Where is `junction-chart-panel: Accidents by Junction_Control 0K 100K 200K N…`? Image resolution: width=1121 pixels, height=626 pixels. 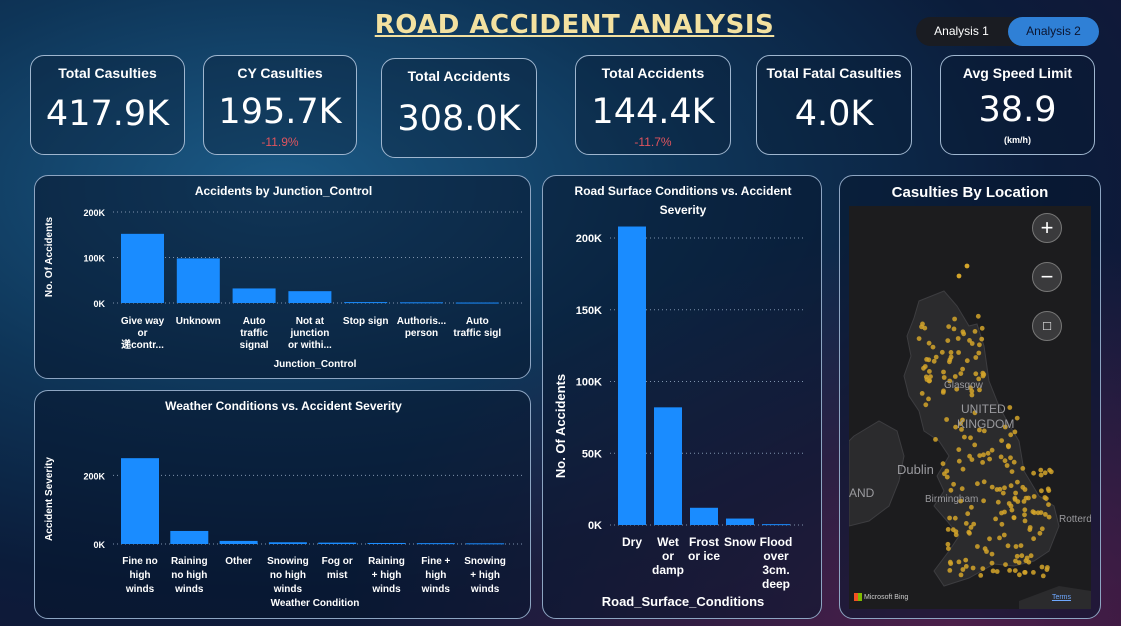
junction-chart-panel: Accidents by Junction_Control 0K 100K 200K N… is located at coordinates (282, 277).